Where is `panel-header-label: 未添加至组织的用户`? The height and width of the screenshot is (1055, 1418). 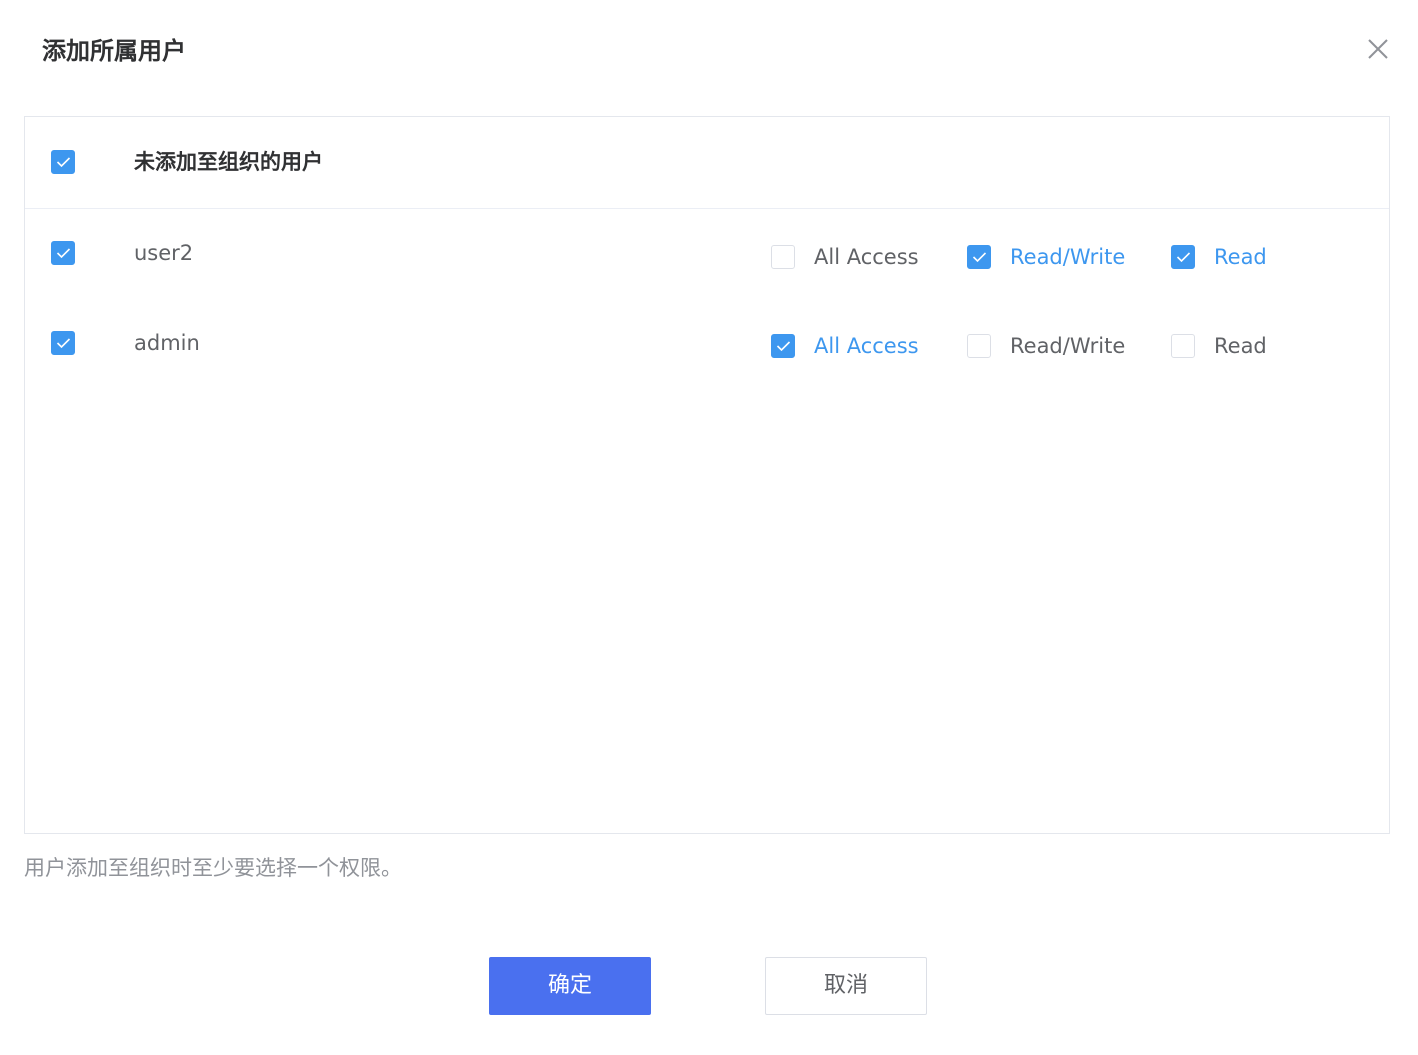 panel-header-label: 未添加至组织的用户 is located at coordinates (228, 162).